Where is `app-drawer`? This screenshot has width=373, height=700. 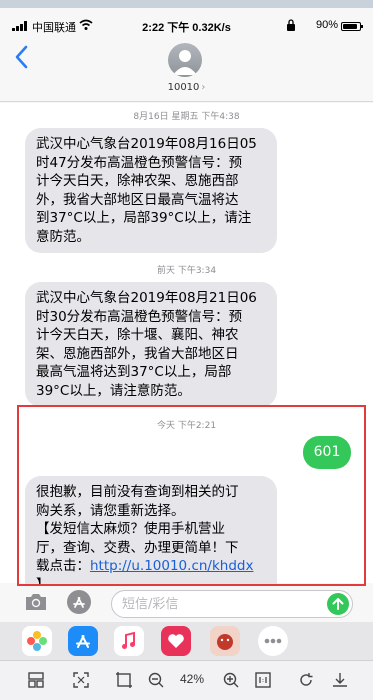 app-drawer is located at coordinates (186, 641).